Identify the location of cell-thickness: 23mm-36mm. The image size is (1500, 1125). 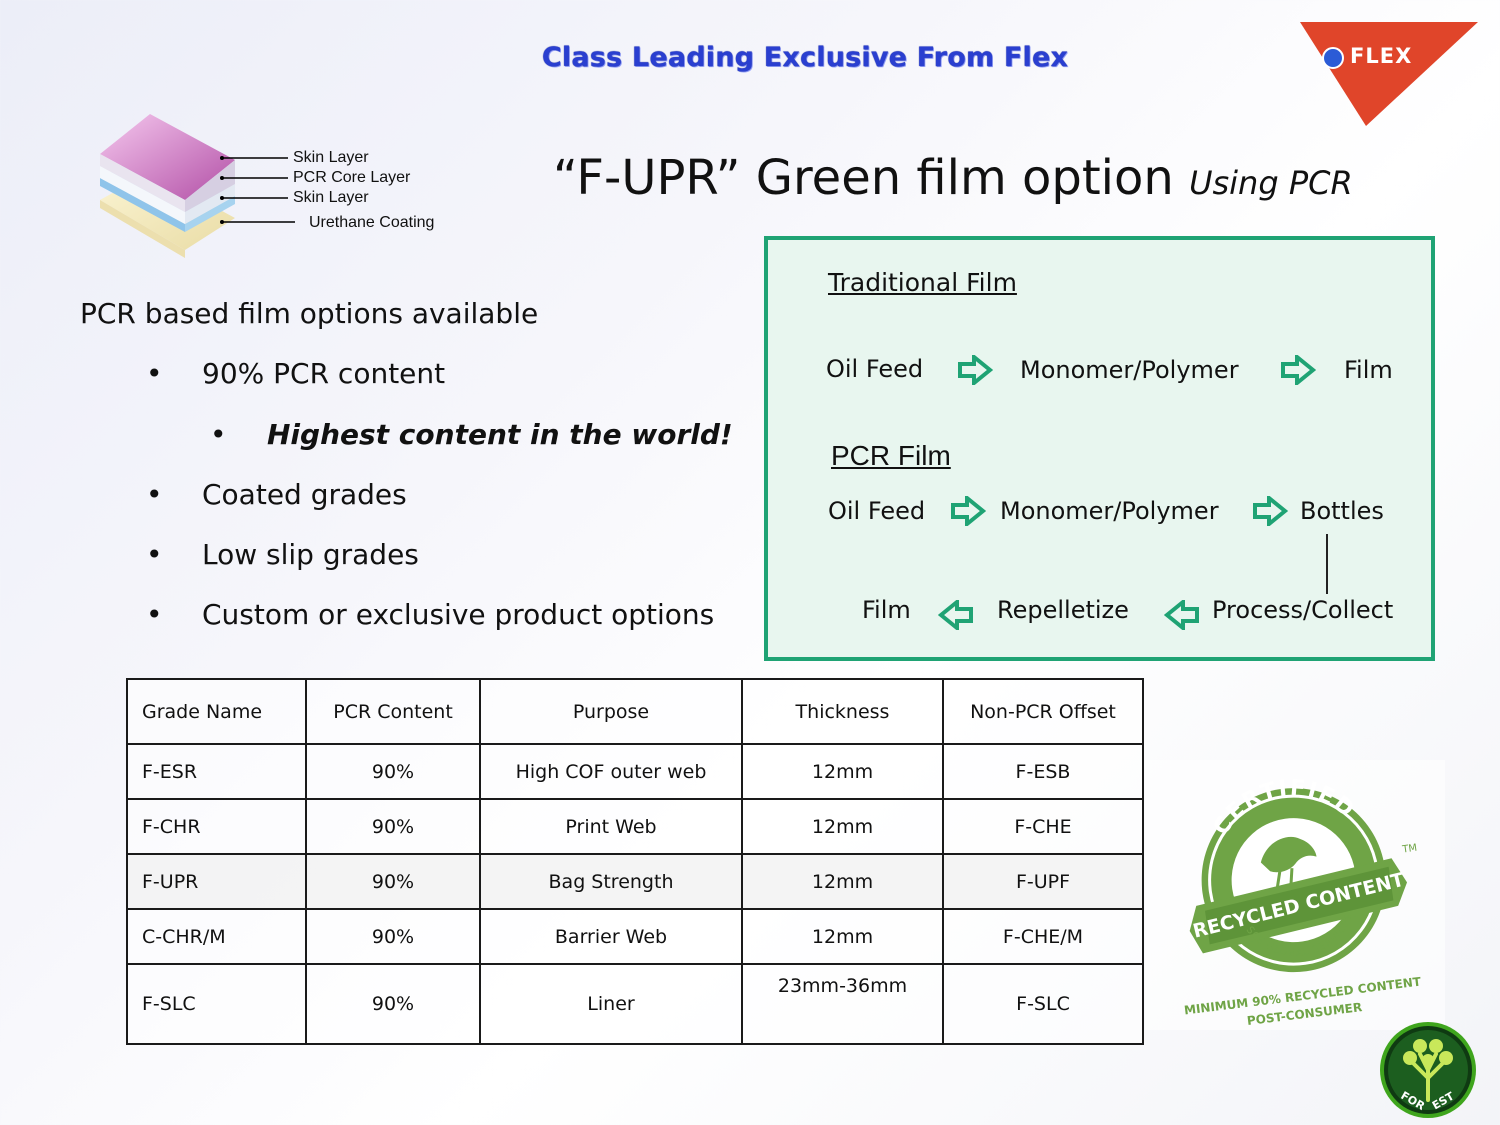
(842, 1004).